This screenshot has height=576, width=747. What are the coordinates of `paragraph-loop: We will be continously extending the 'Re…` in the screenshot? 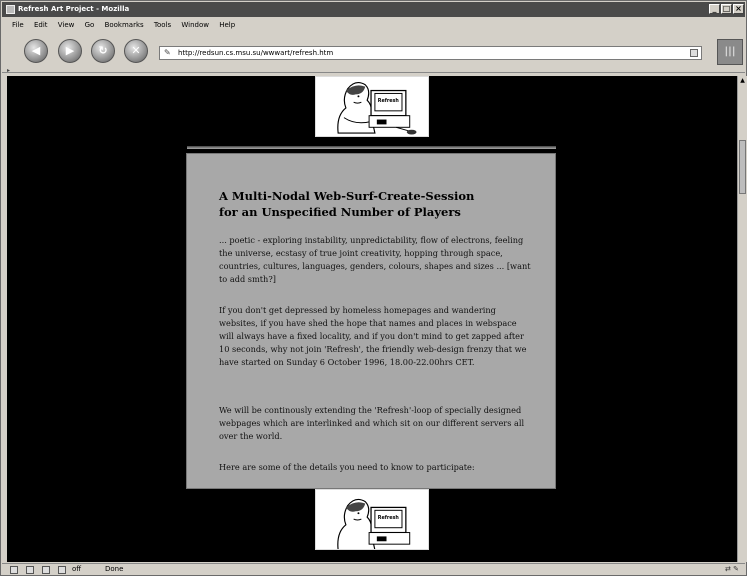 It's located at (372, 423).